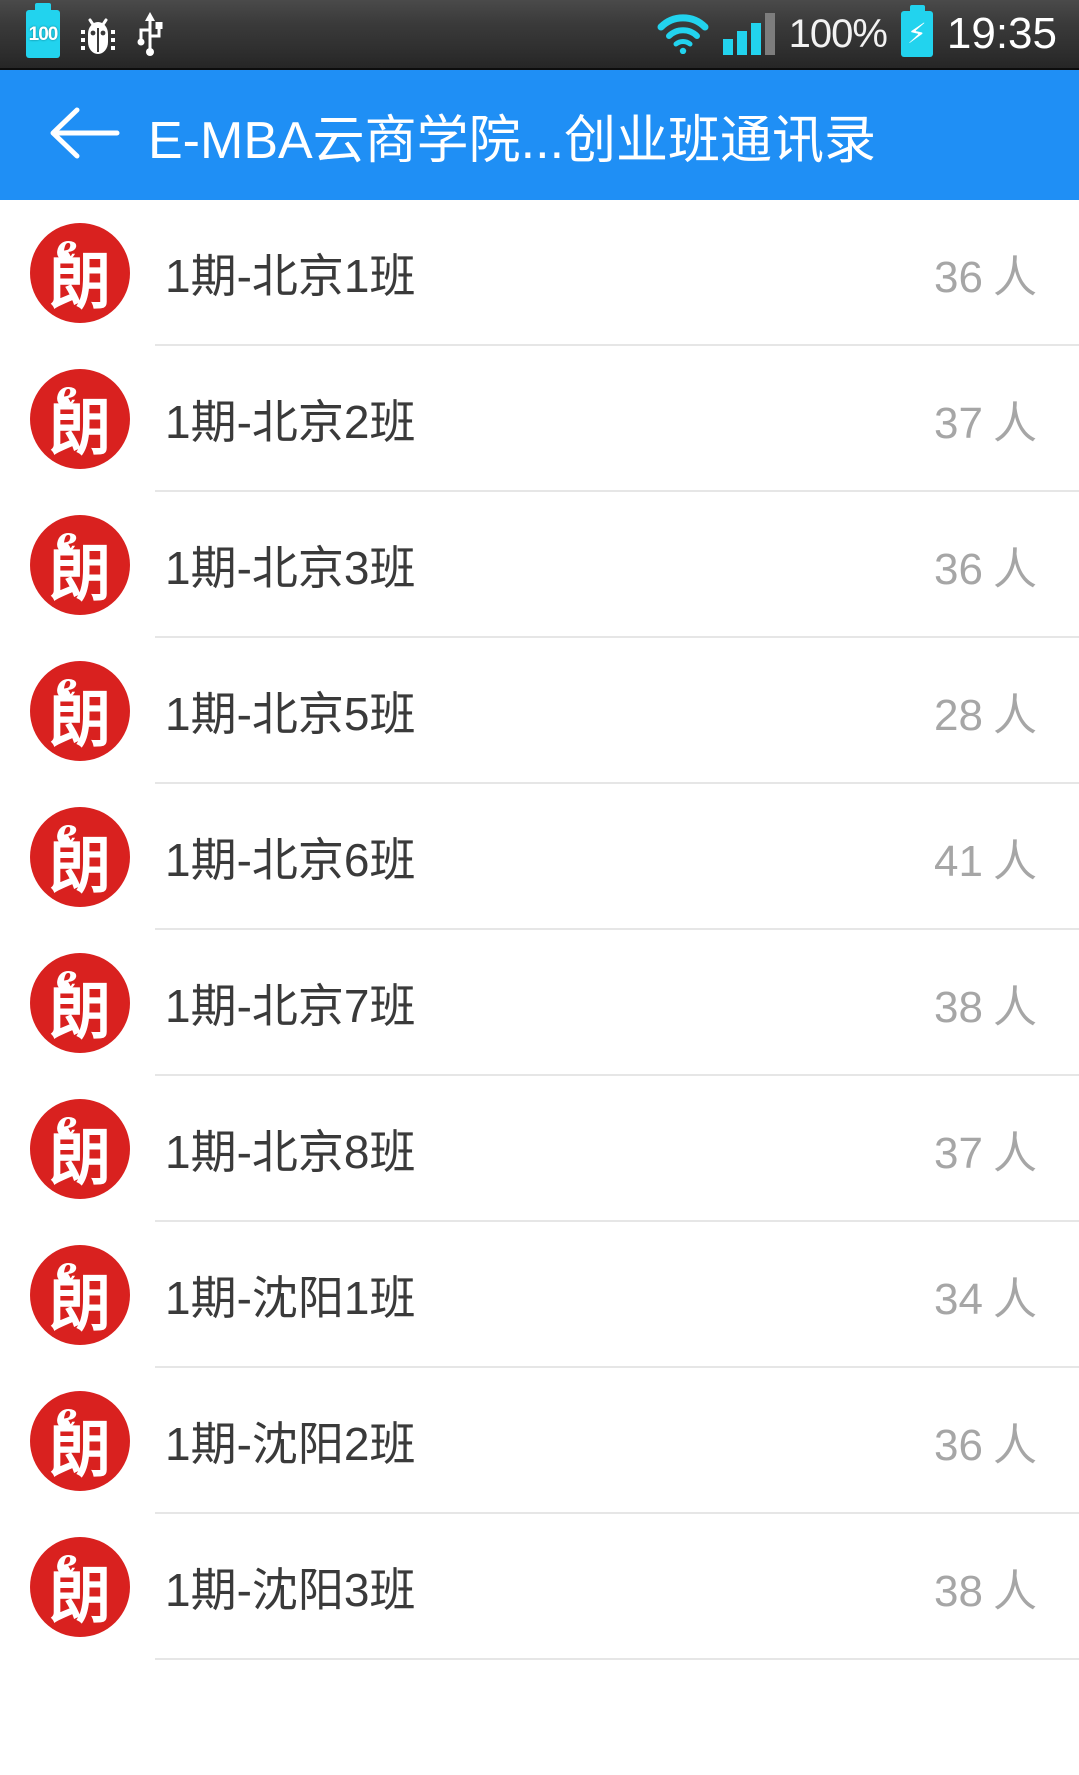 The image size is (1079, 1775). Describe the element at coordinates (290, 1590) in the screenshot. I see `class-name-label: 1期-沈阳3班` at that location.